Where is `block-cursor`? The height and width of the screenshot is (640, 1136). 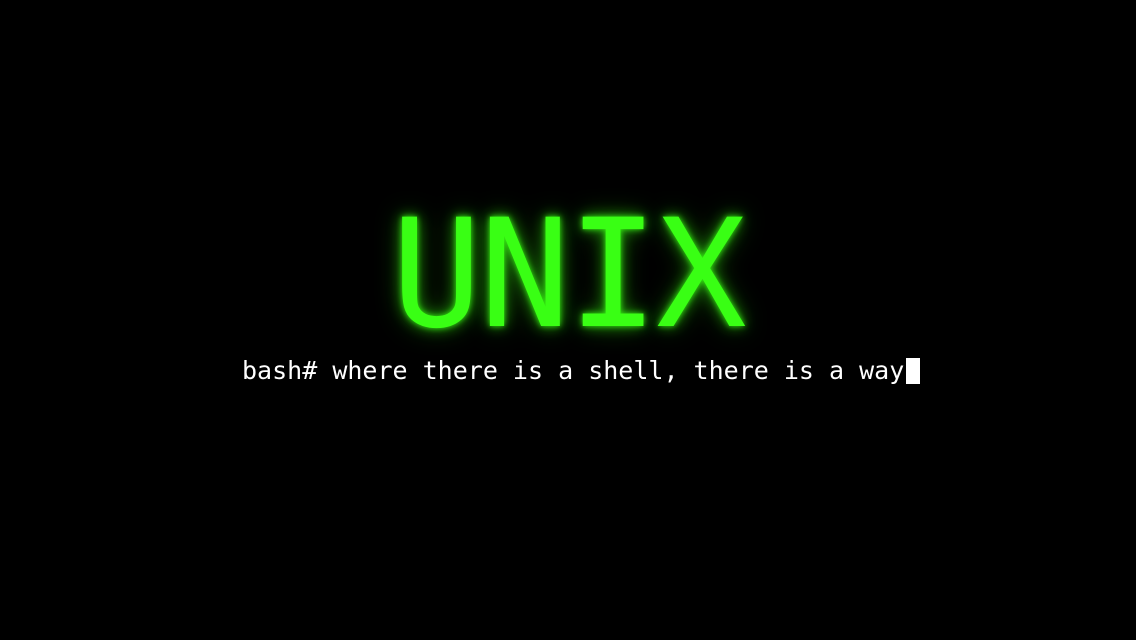 block-cursor is located at coordinates (913, 371).